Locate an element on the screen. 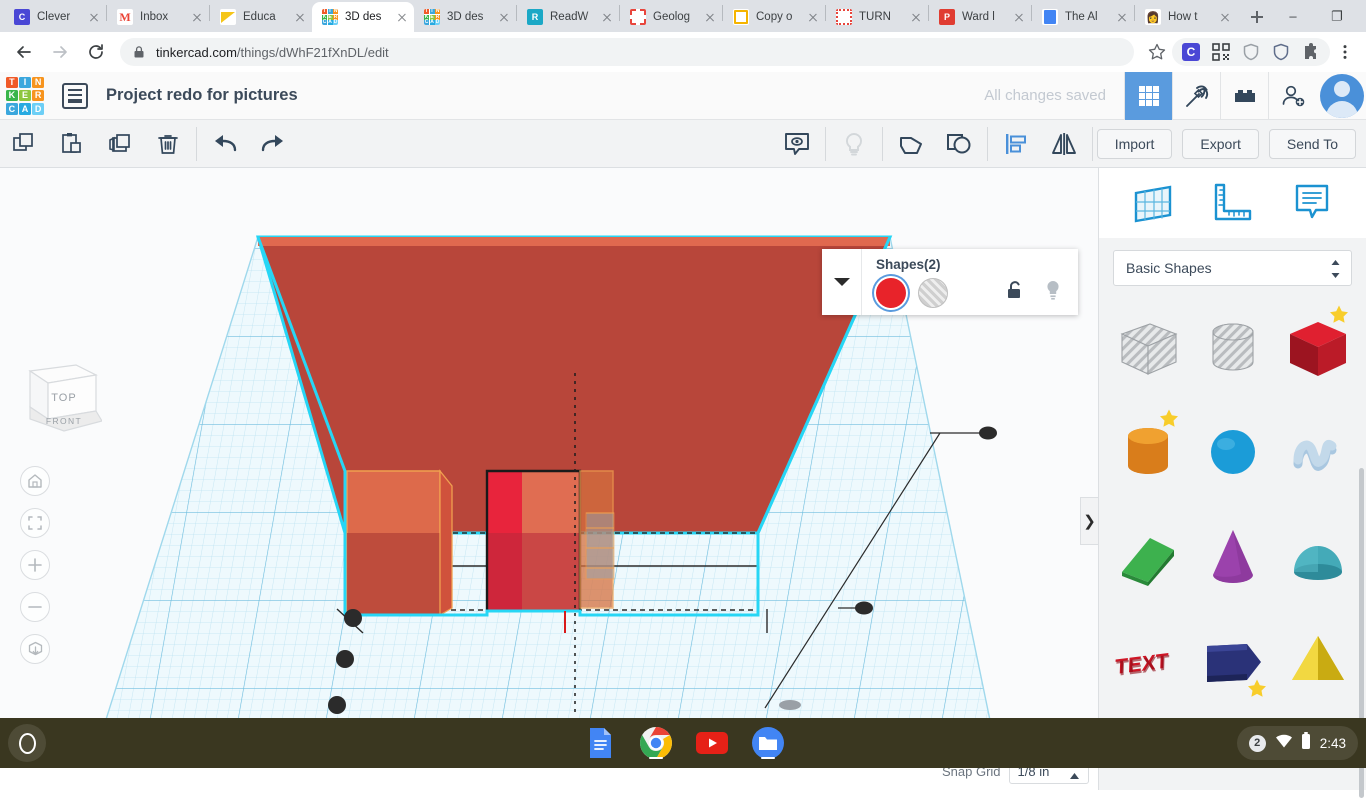  duplicate-icon is located at coordinates (120, 144).